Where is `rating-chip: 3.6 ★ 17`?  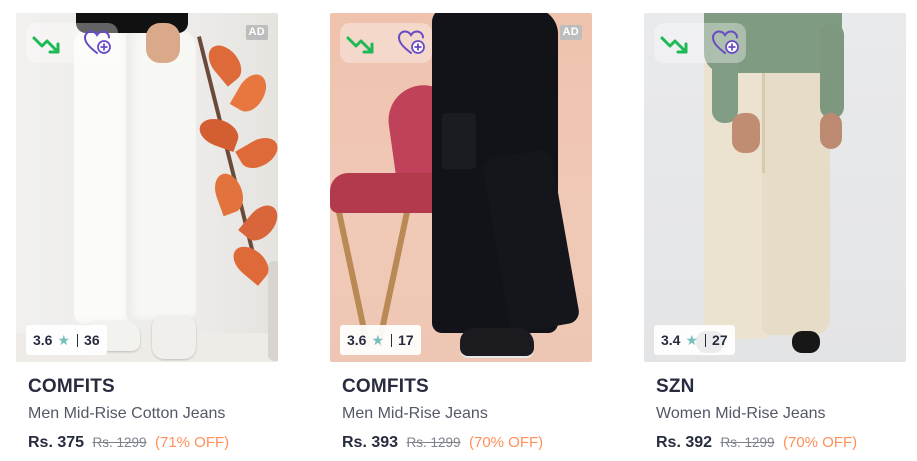 rating-chip: 3.6 ★ 17 is located at coordinates (380, 340).